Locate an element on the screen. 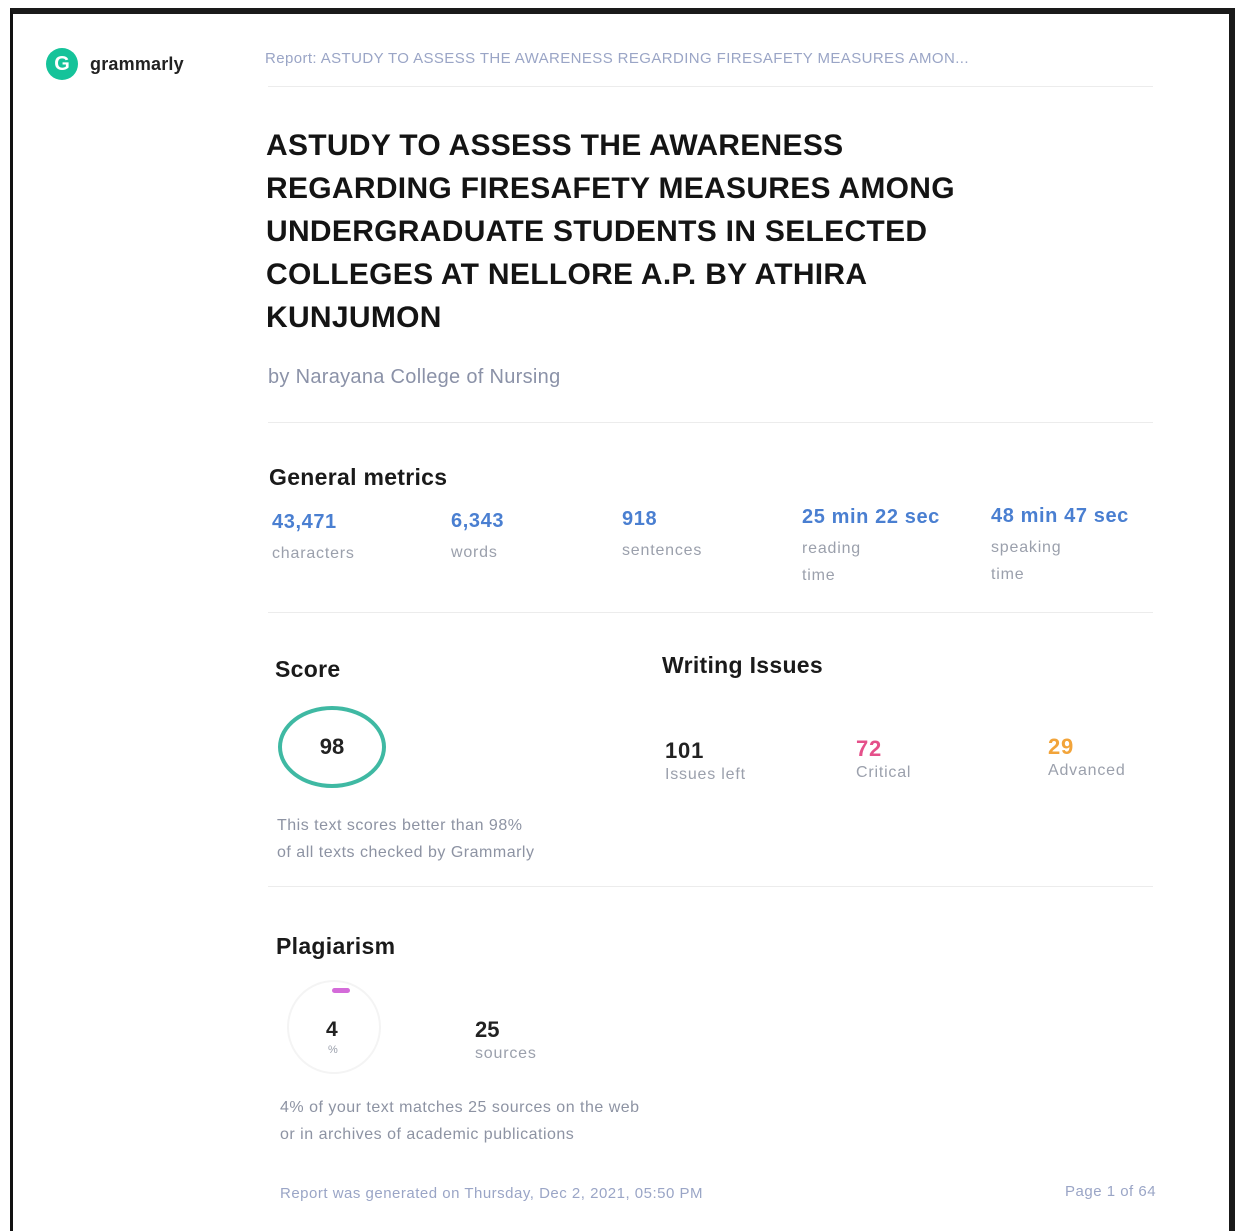  metric-value: 43,471 is located at coordinates (304, 522).